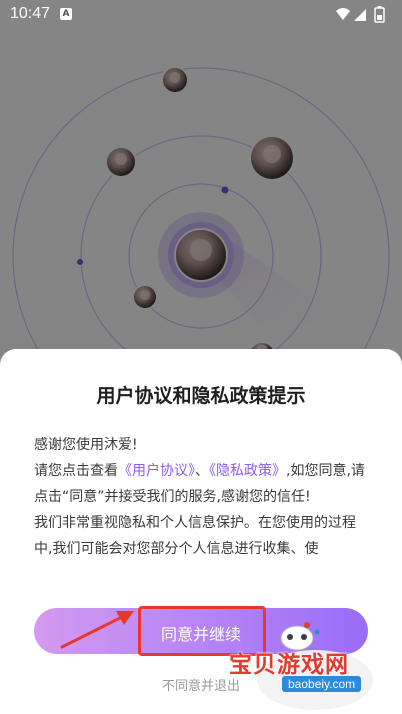 This screenshot has height=714, width=402. Describe the element at coordinates (289, 665) in the screenshot. I see `watermark-title: 宝贝游戏网` at that location.